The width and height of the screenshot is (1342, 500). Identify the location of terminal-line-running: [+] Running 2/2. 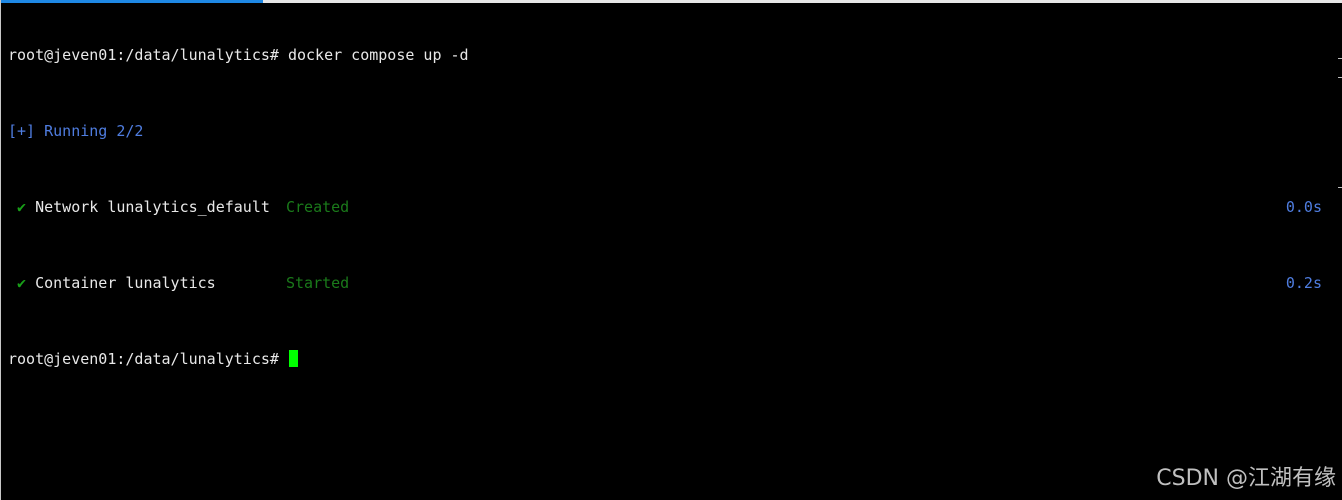
(665, 131).